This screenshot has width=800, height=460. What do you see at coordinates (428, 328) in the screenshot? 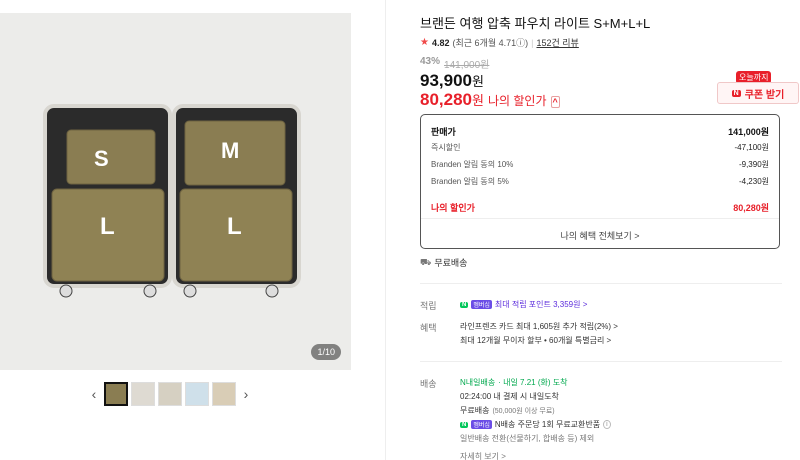
I see `perks-label: 혜택` at bounding box center [428, 328].